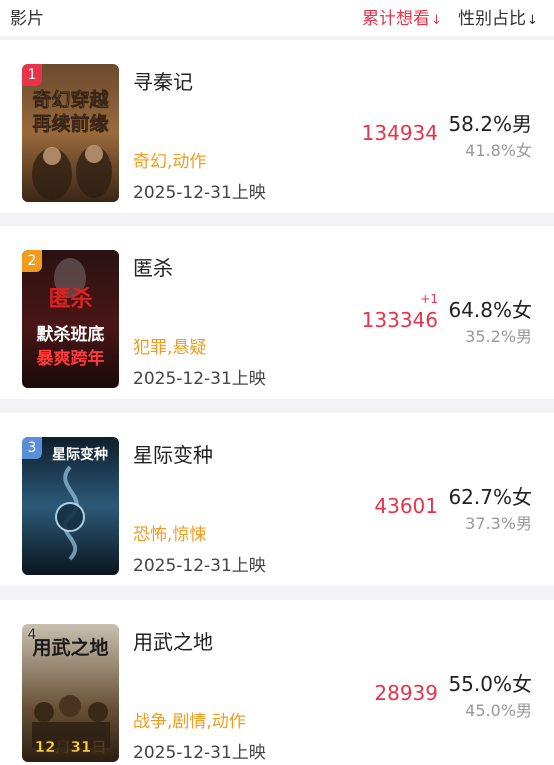 The height and width of the screenshot is (765, 554). Describe the element at coordinates (498, 336) in the screenshot. I see `gender-ratio-secondary: 35.2%男` at that location.